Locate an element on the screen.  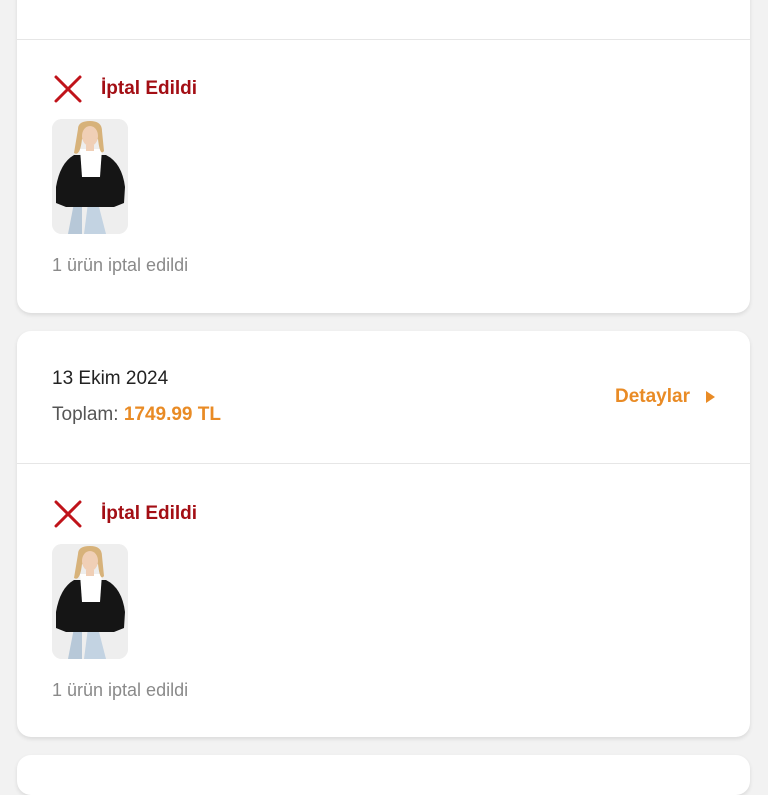
order-date: 13 Ekim 2024 is located at coordinates (110, 378).